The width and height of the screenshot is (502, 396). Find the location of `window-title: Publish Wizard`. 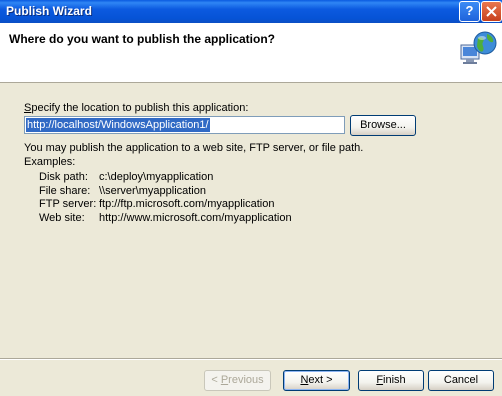

window-title: Publish Wizard is located at coordinates (49, 11).